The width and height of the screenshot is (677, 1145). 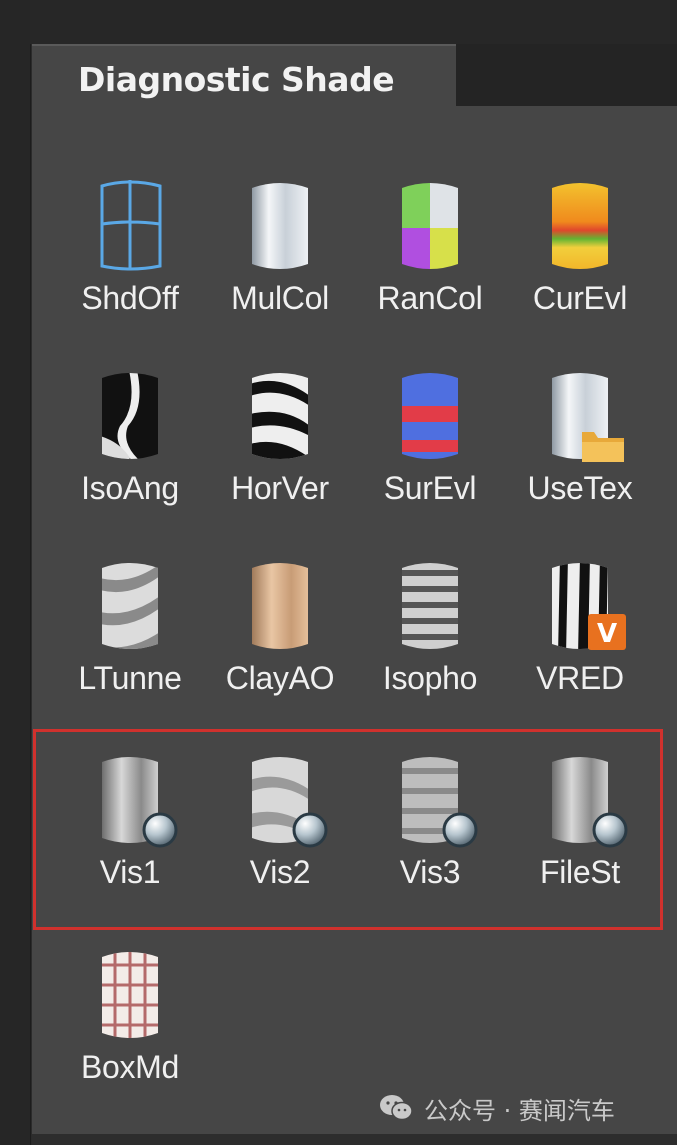 What do you see at coordinates (430, 872) in the screenshot?
I see `tool-label: Vis3` at bounding box center [430, 872].